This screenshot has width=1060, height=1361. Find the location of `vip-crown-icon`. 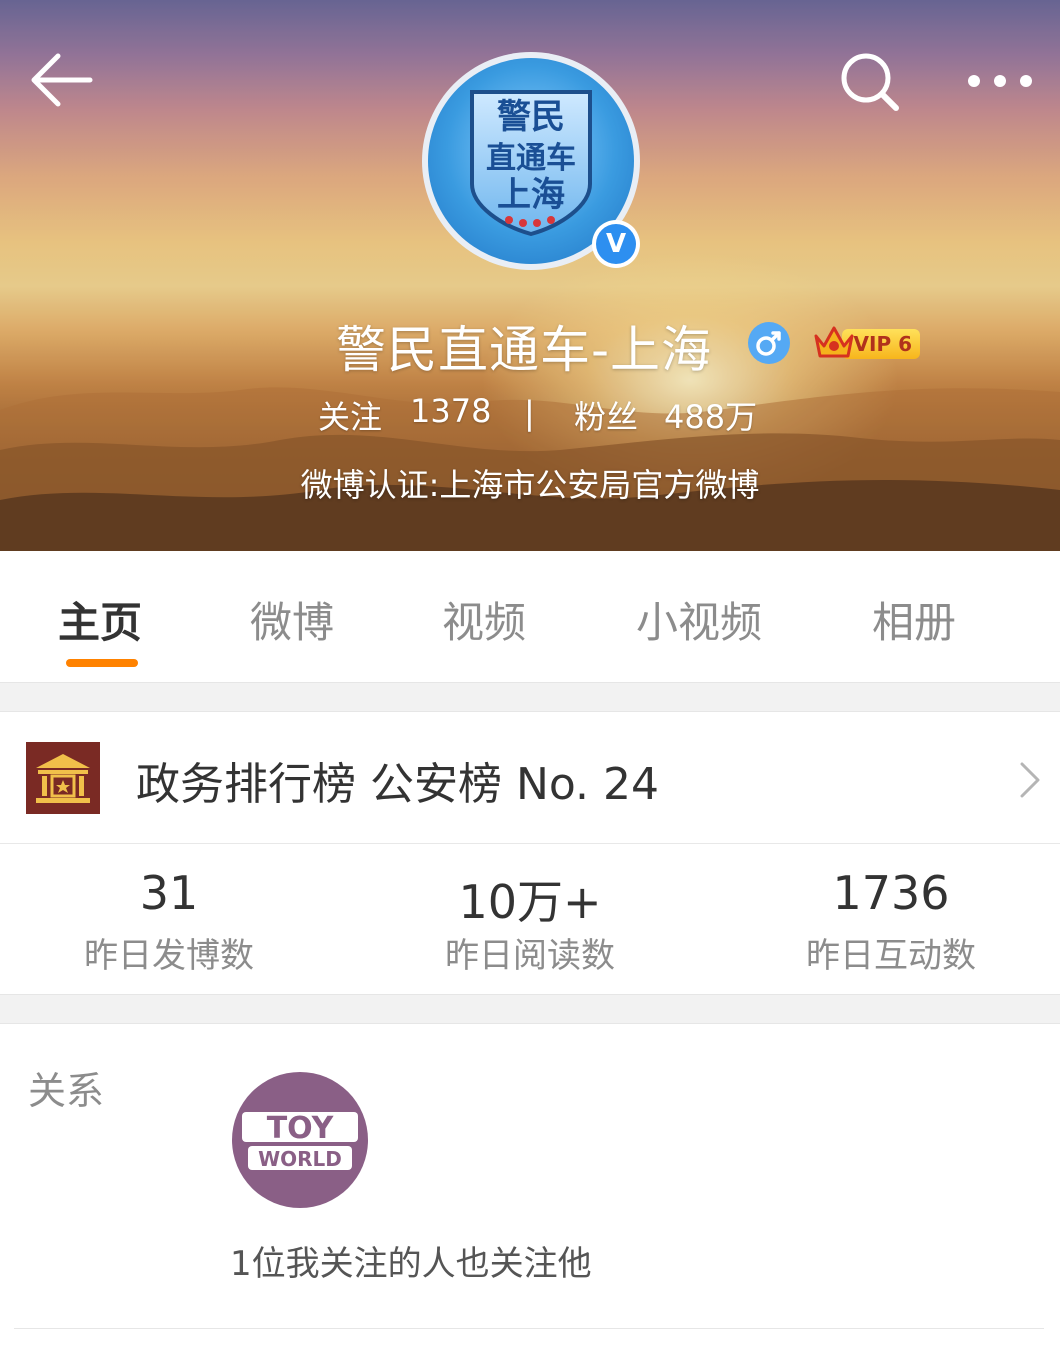

vip-crown-icon is located at coordinates (834, 342).